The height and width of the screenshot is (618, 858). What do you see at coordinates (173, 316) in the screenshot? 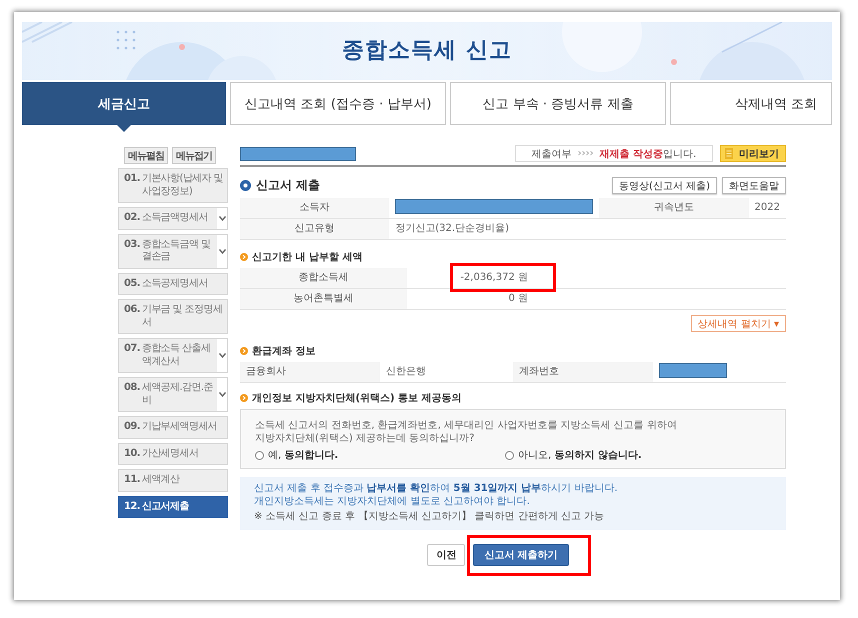
I see `sidebar-item: 06. 기부금 및 조정명세서` at bounding box center [173, 316].